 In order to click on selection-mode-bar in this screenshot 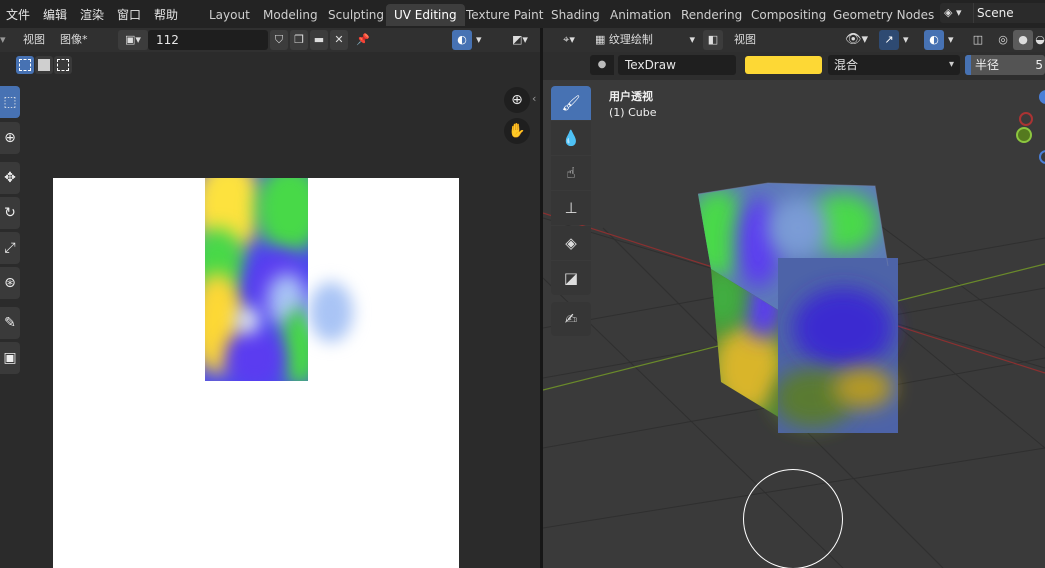, I will do `click(270, 65)`.